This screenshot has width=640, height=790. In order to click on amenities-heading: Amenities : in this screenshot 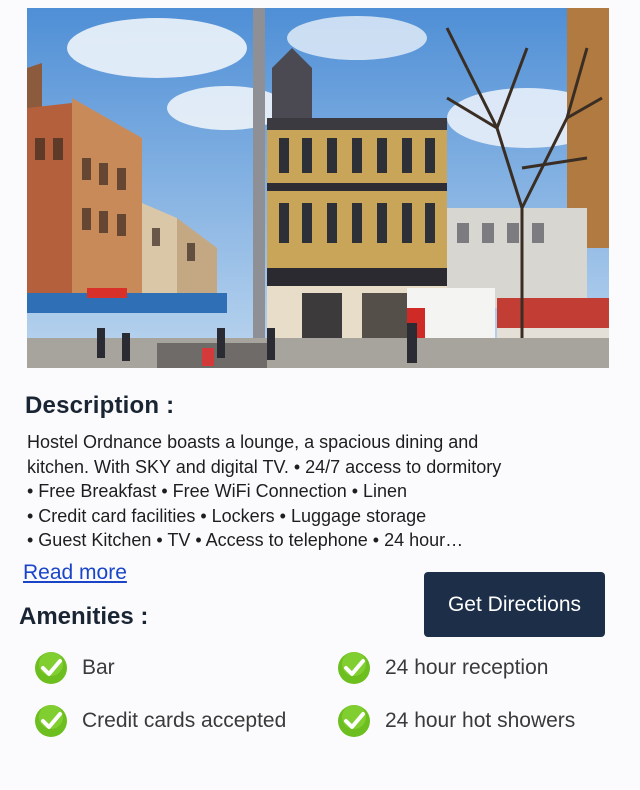, I will do `click(84, 616)`.